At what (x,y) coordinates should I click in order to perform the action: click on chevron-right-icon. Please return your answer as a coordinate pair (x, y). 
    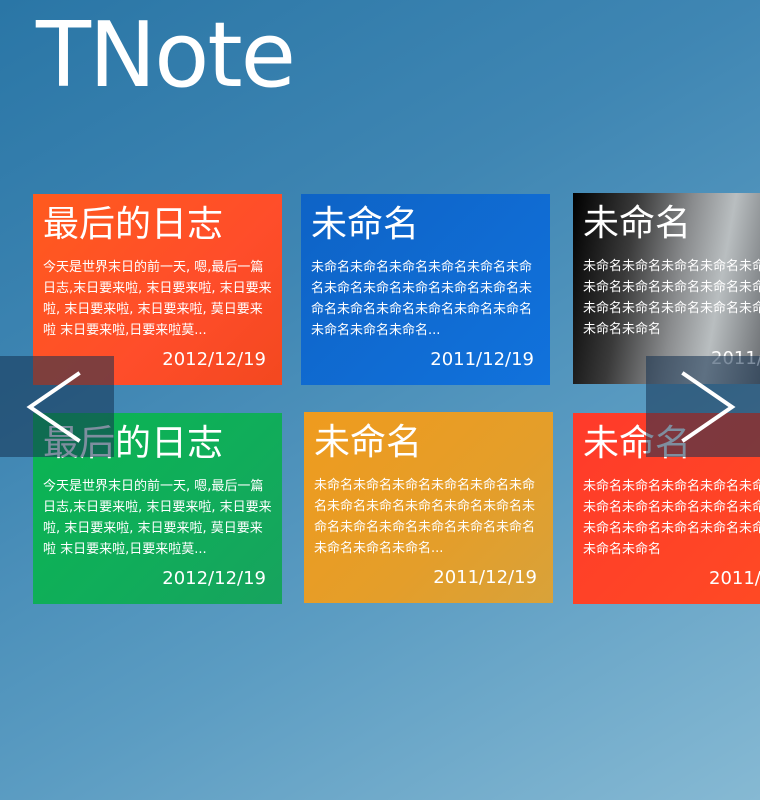
    Looking at the image, I should click on (708, 407).